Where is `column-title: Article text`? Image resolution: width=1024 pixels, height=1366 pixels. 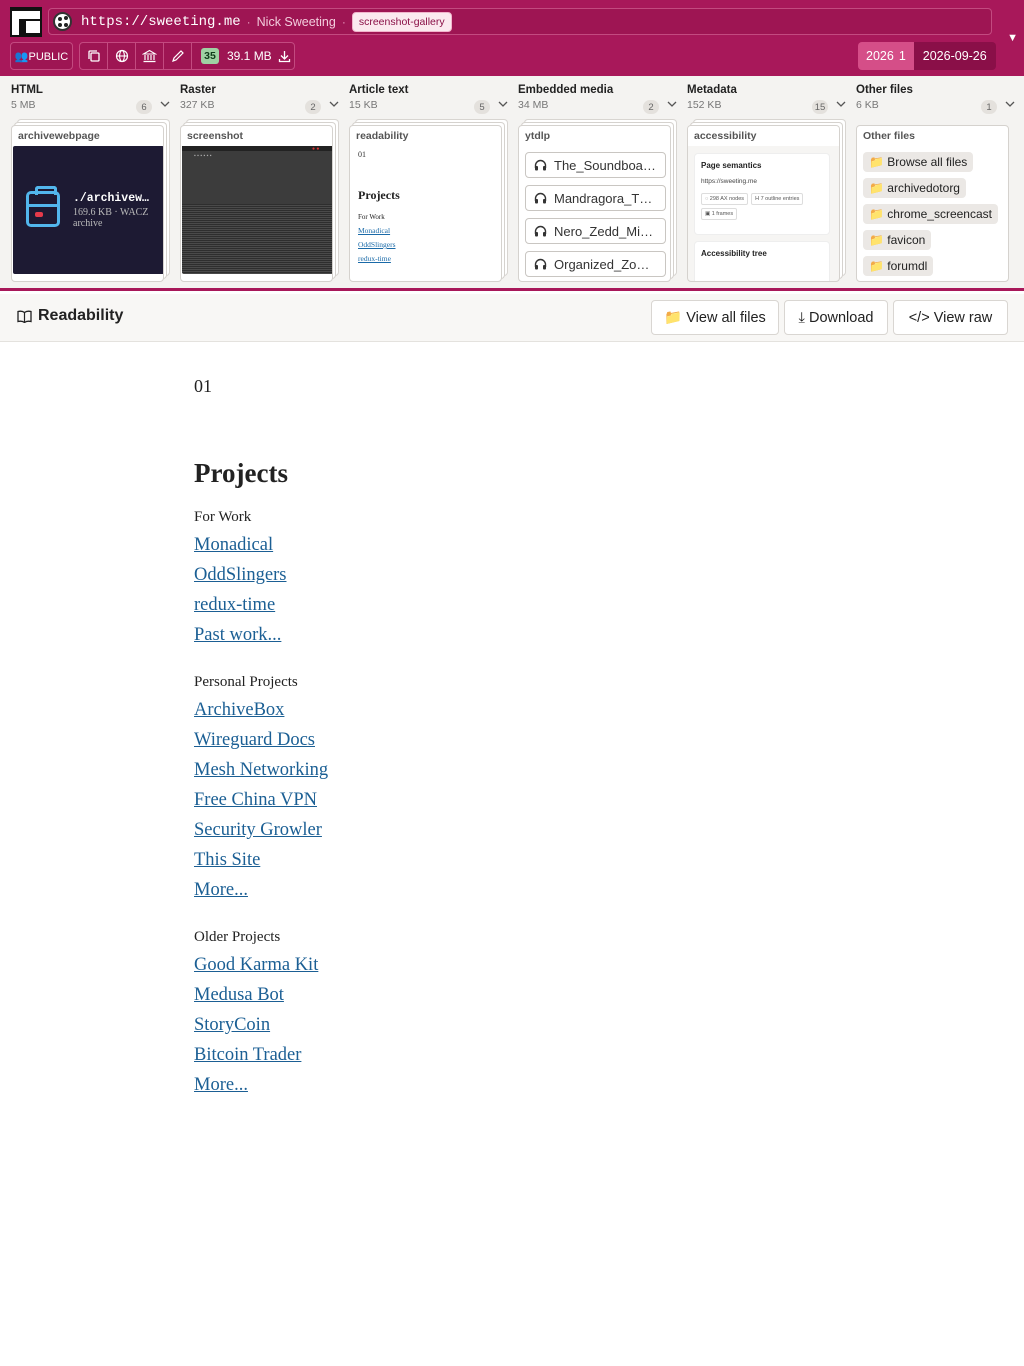 column-title: Article text is located at coordinates (379, 90).